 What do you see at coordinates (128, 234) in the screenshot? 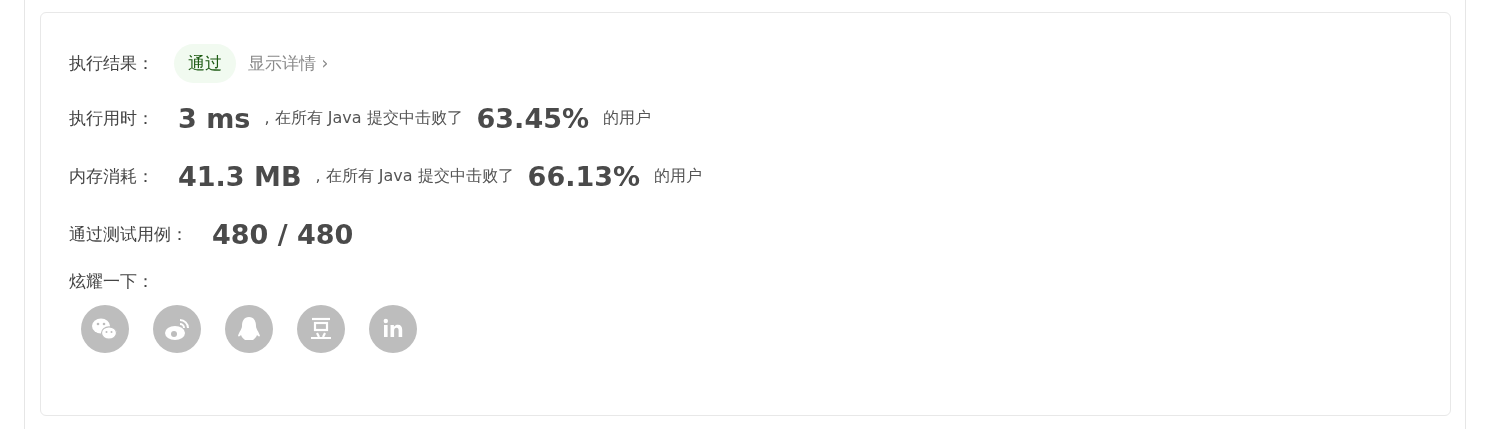
I see `tests-label: 通过测试用例：` at bounding box center [128, 234].